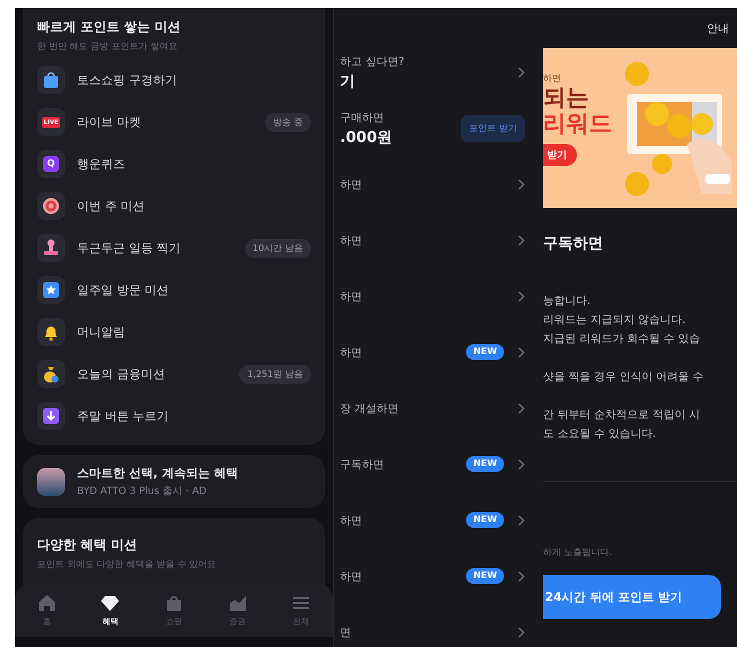 This screenshot has width=737, height=647. I want to click on status-badge: 방송 중, so click(288, 122).